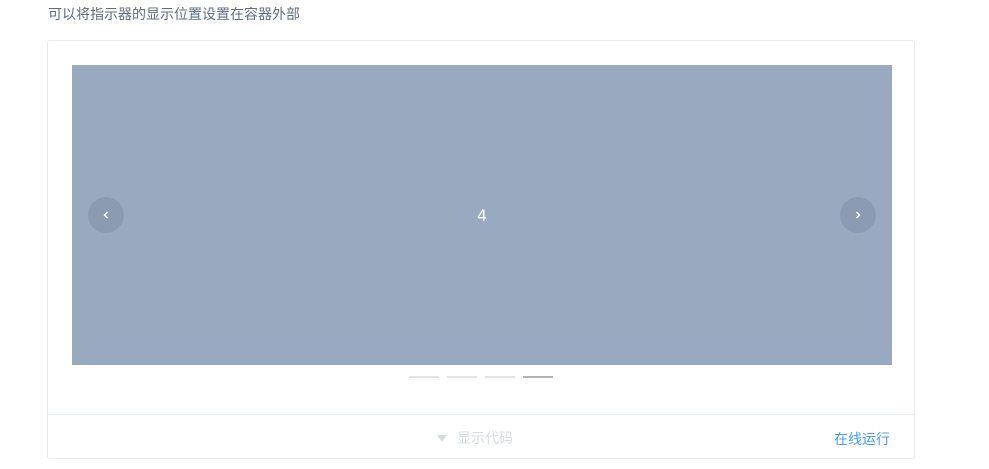 The image size is (989, 469). I want to click on carousel-next-button, so click(858, 215).